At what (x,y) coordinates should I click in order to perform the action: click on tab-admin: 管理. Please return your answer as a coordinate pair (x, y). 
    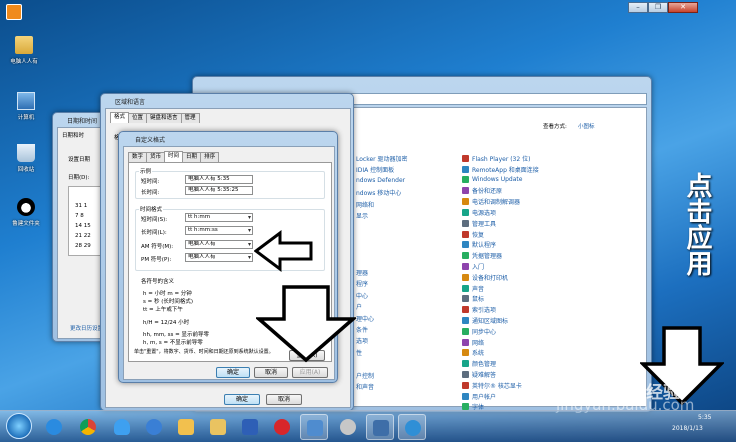
    Looking at the image, I should click on (190, 118).